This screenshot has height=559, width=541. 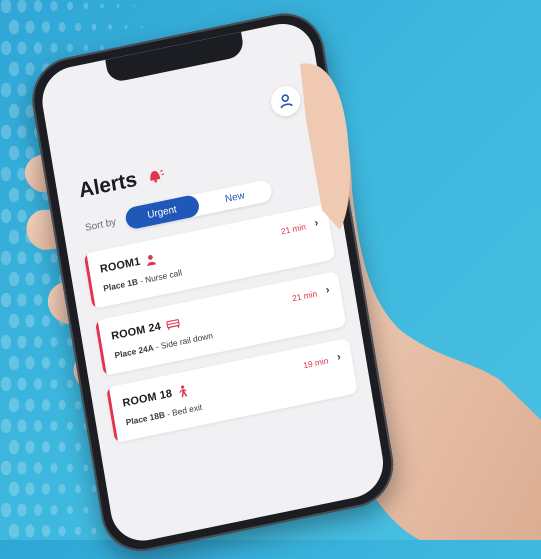 I want to click on user-icon, so click(x=286, y=101).